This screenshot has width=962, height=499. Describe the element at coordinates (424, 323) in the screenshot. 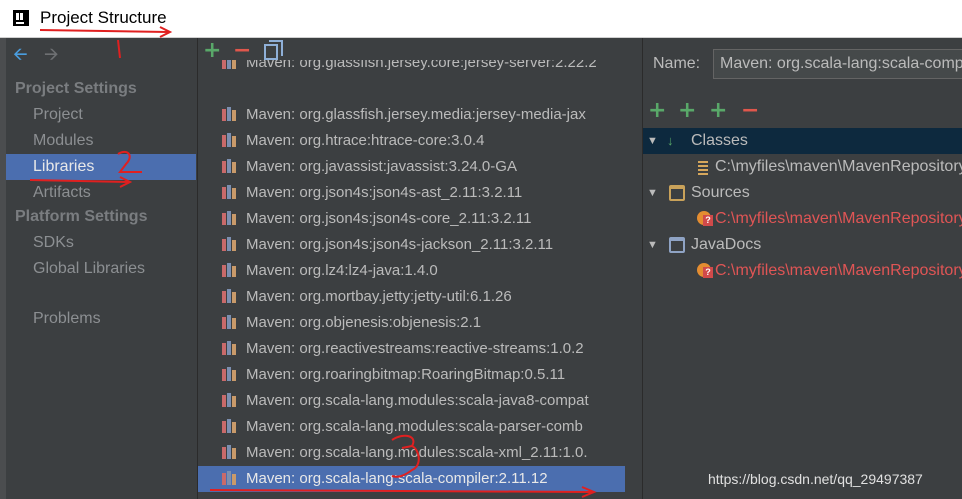

I see `list-item: Maven: org.objenesis:objenesis:2.1` at that location.